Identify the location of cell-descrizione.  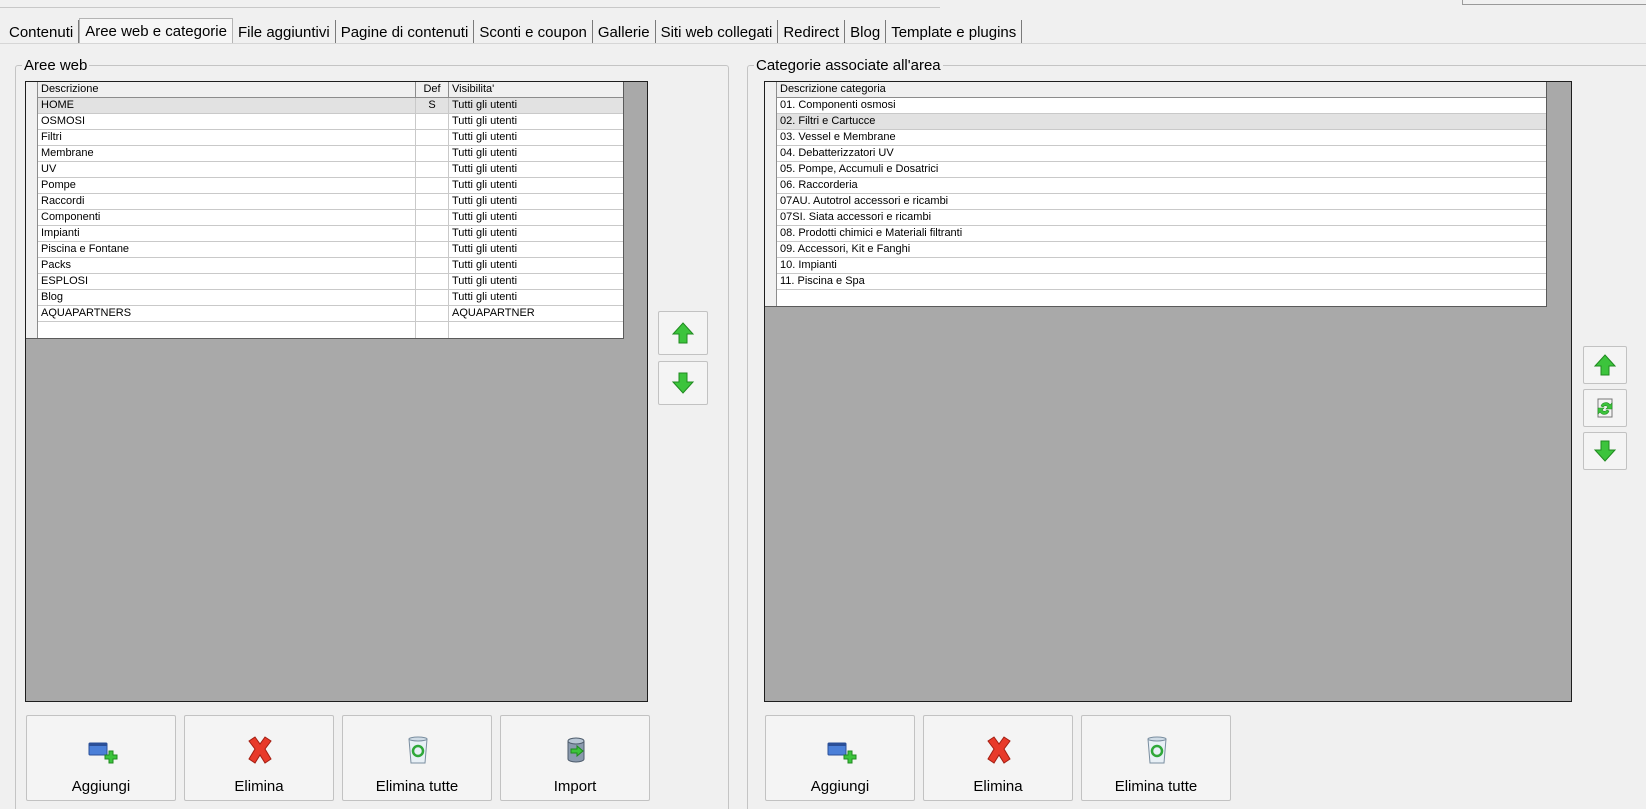
(227, 330).